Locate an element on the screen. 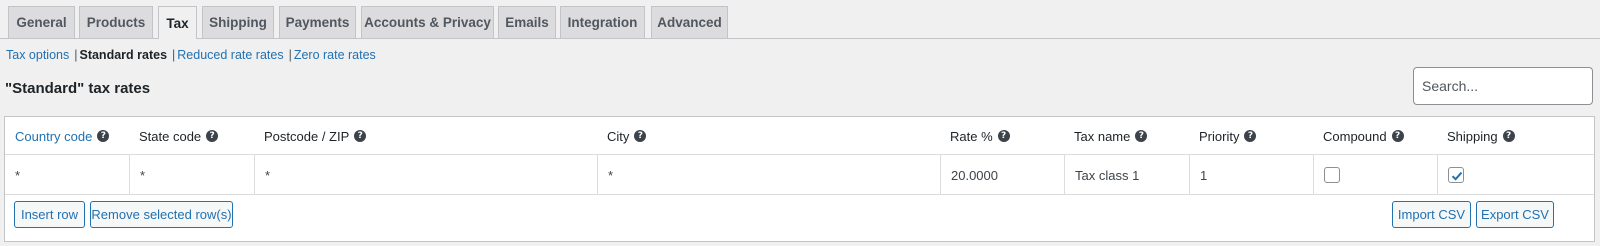 The width and height of the screenshot is (1600, 246). subnav-standard-rates: Standard rates is located at coordinates (123, 55).